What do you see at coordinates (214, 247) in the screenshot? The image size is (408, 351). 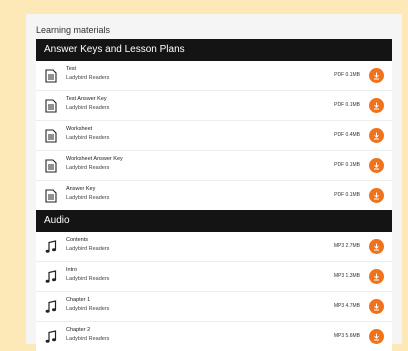 I see `list-item: Contents Ladybird Readers MP3 2.7MB` at bounding box center [214, 247].